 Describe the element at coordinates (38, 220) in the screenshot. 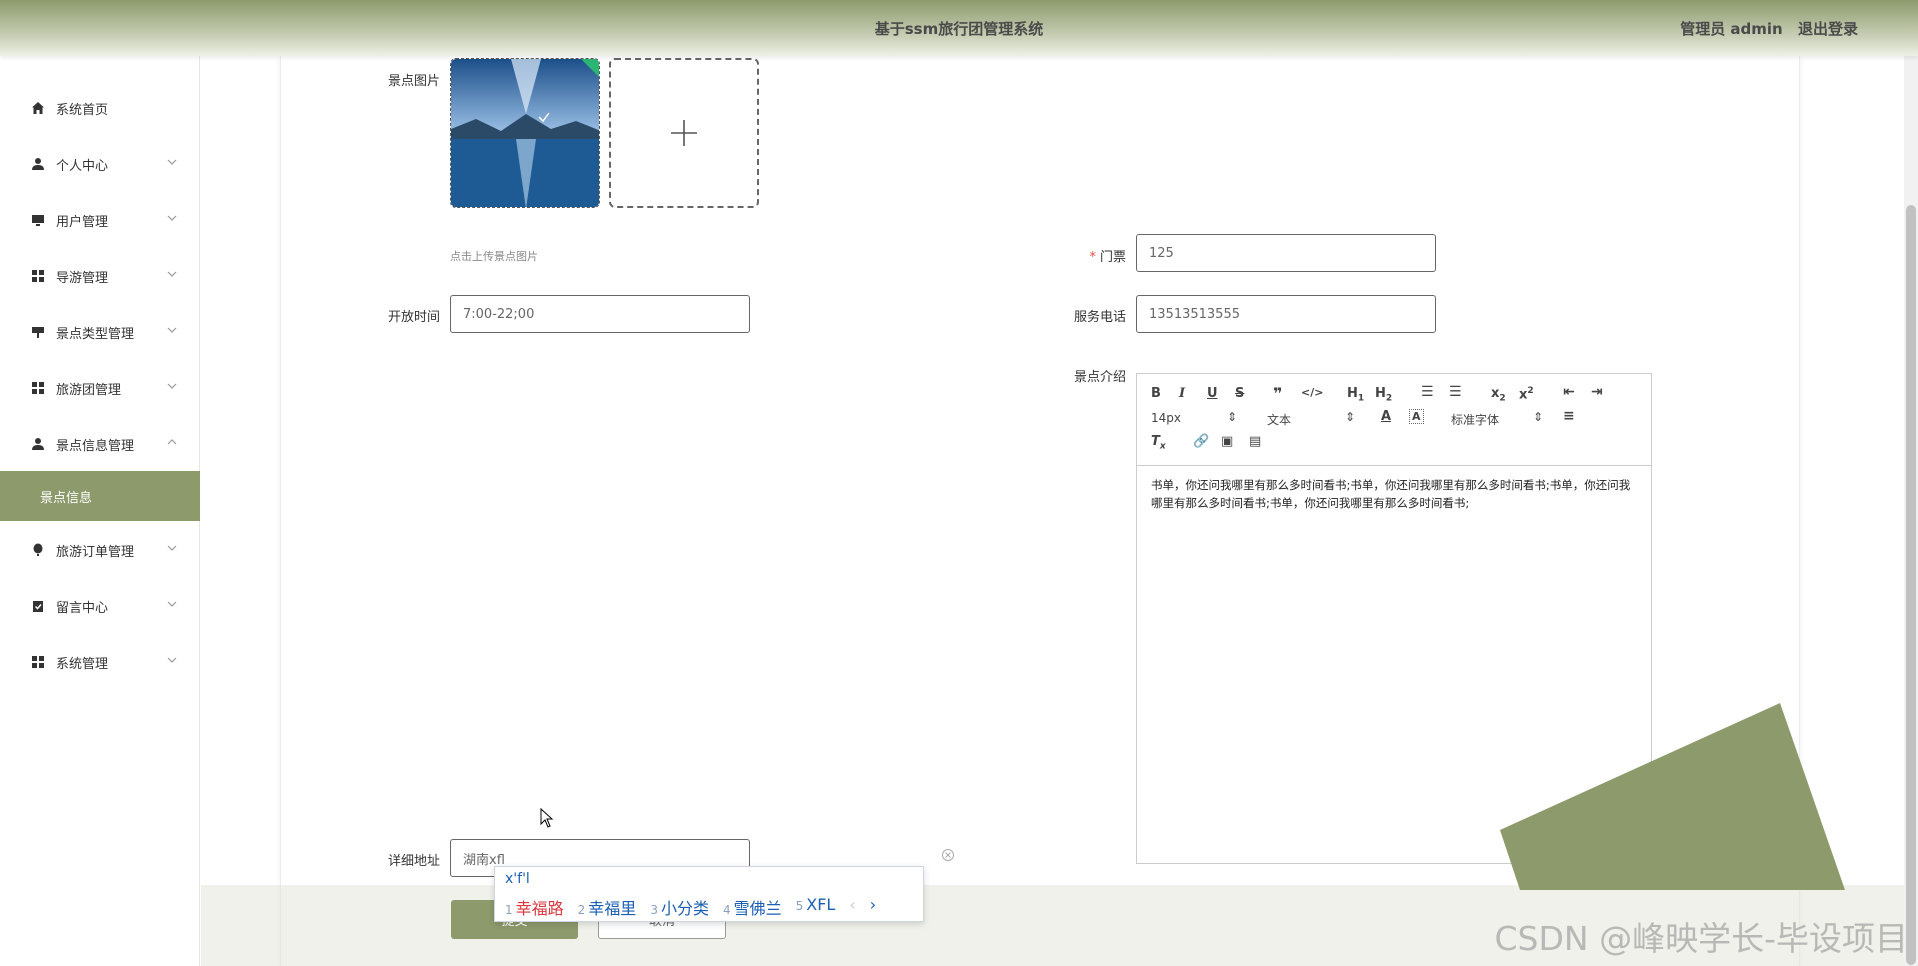

I see `monitor-icon` at that location.